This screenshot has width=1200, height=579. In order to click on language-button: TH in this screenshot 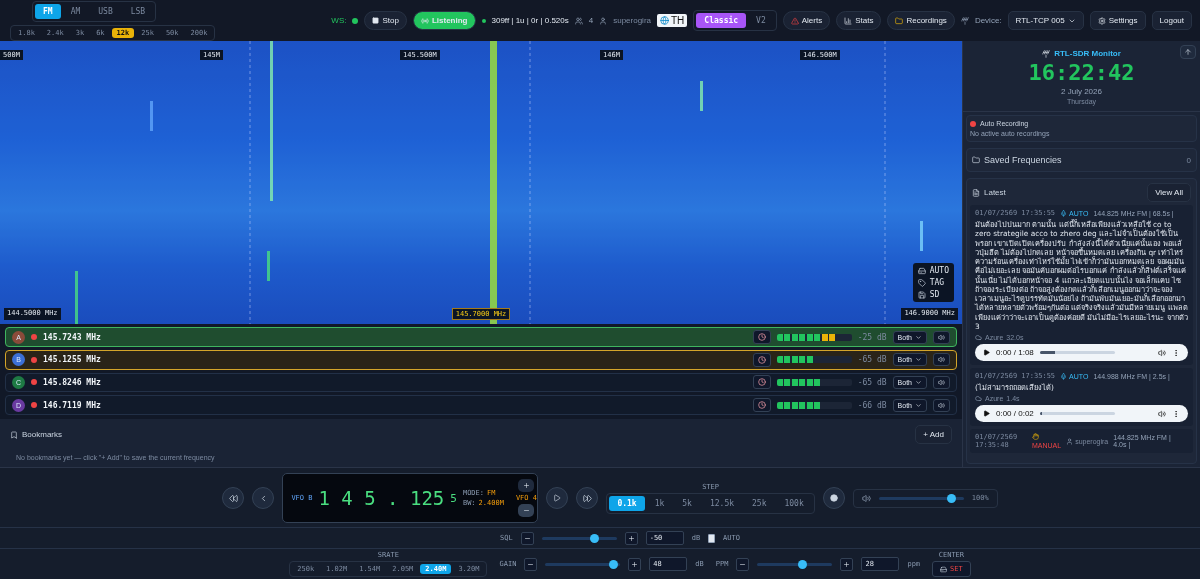, I will do `click(672, 20)`.